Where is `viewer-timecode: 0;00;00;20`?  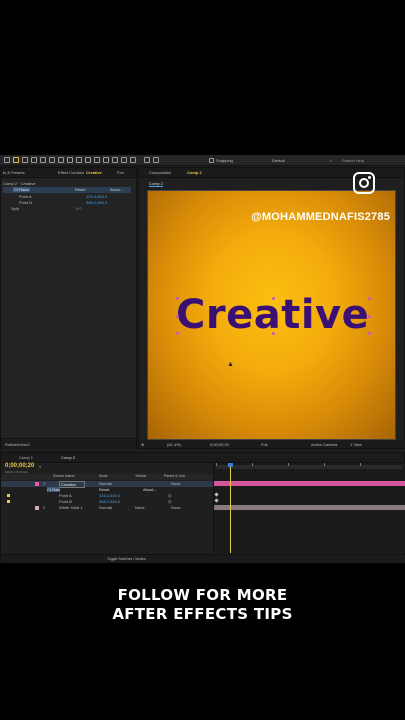 viewer-timecode: 0;00;00;20 is located at coordinates (219, 444).